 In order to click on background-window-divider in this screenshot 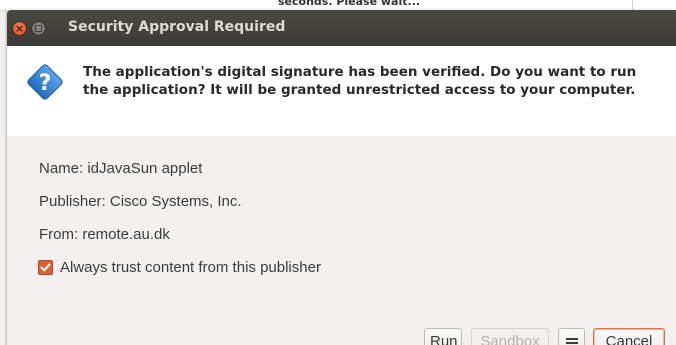, I will do `click(632, 5)`.